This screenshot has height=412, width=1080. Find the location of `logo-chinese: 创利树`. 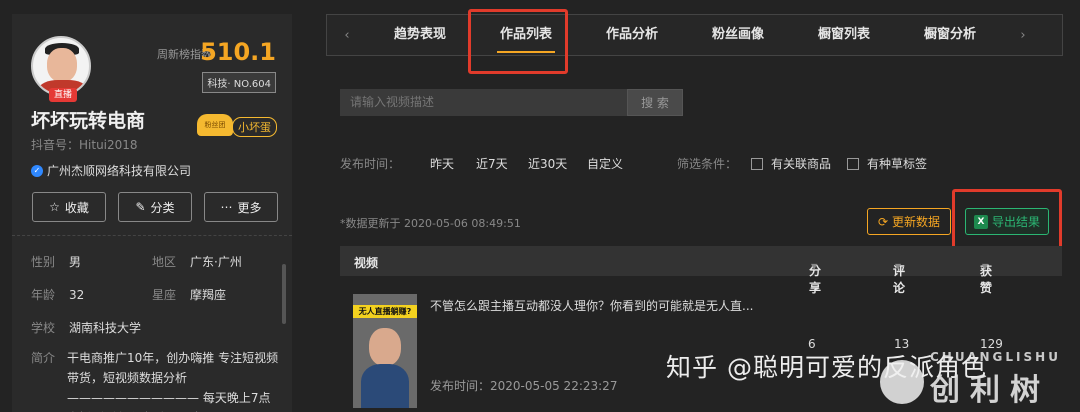

logo-chinese: 创利树 is located at coordinates (990, 390).